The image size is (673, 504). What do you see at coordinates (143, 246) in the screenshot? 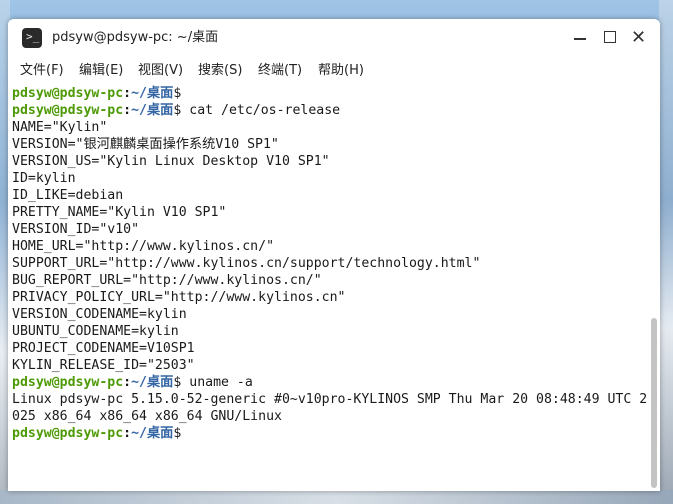
I see `output-line: HOME_URL="http://www.kylinos.cn/"` at bounding box center [143, 246].